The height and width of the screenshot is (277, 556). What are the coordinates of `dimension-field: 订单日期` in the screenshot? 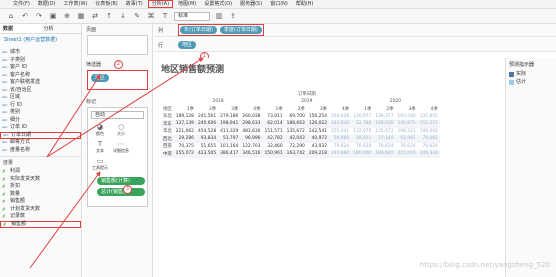 It's located at (40, 135).